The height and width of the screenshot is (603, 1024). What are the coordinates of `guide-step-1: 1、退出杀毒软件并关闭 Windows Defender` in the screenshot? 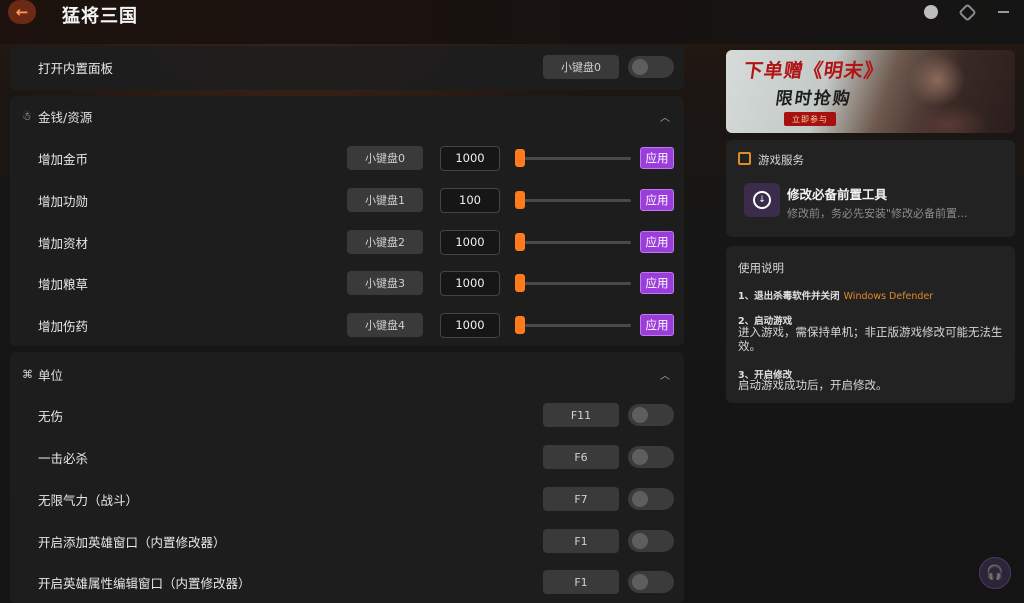 It's located at (835, 295).